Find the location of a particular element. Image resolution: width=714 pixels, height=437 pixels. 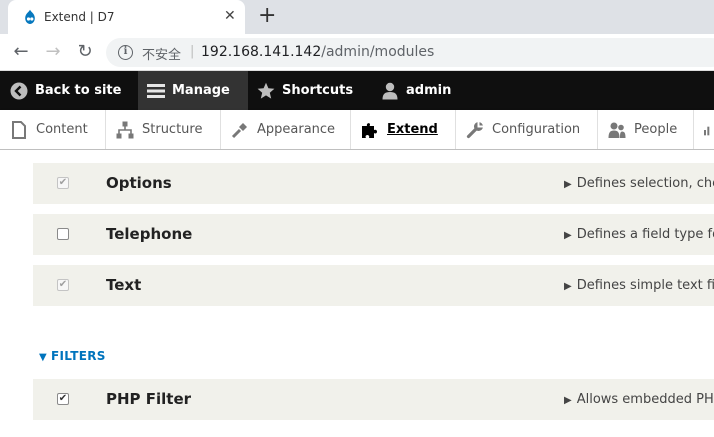

brush-icon is located at coordinates (239, 130).